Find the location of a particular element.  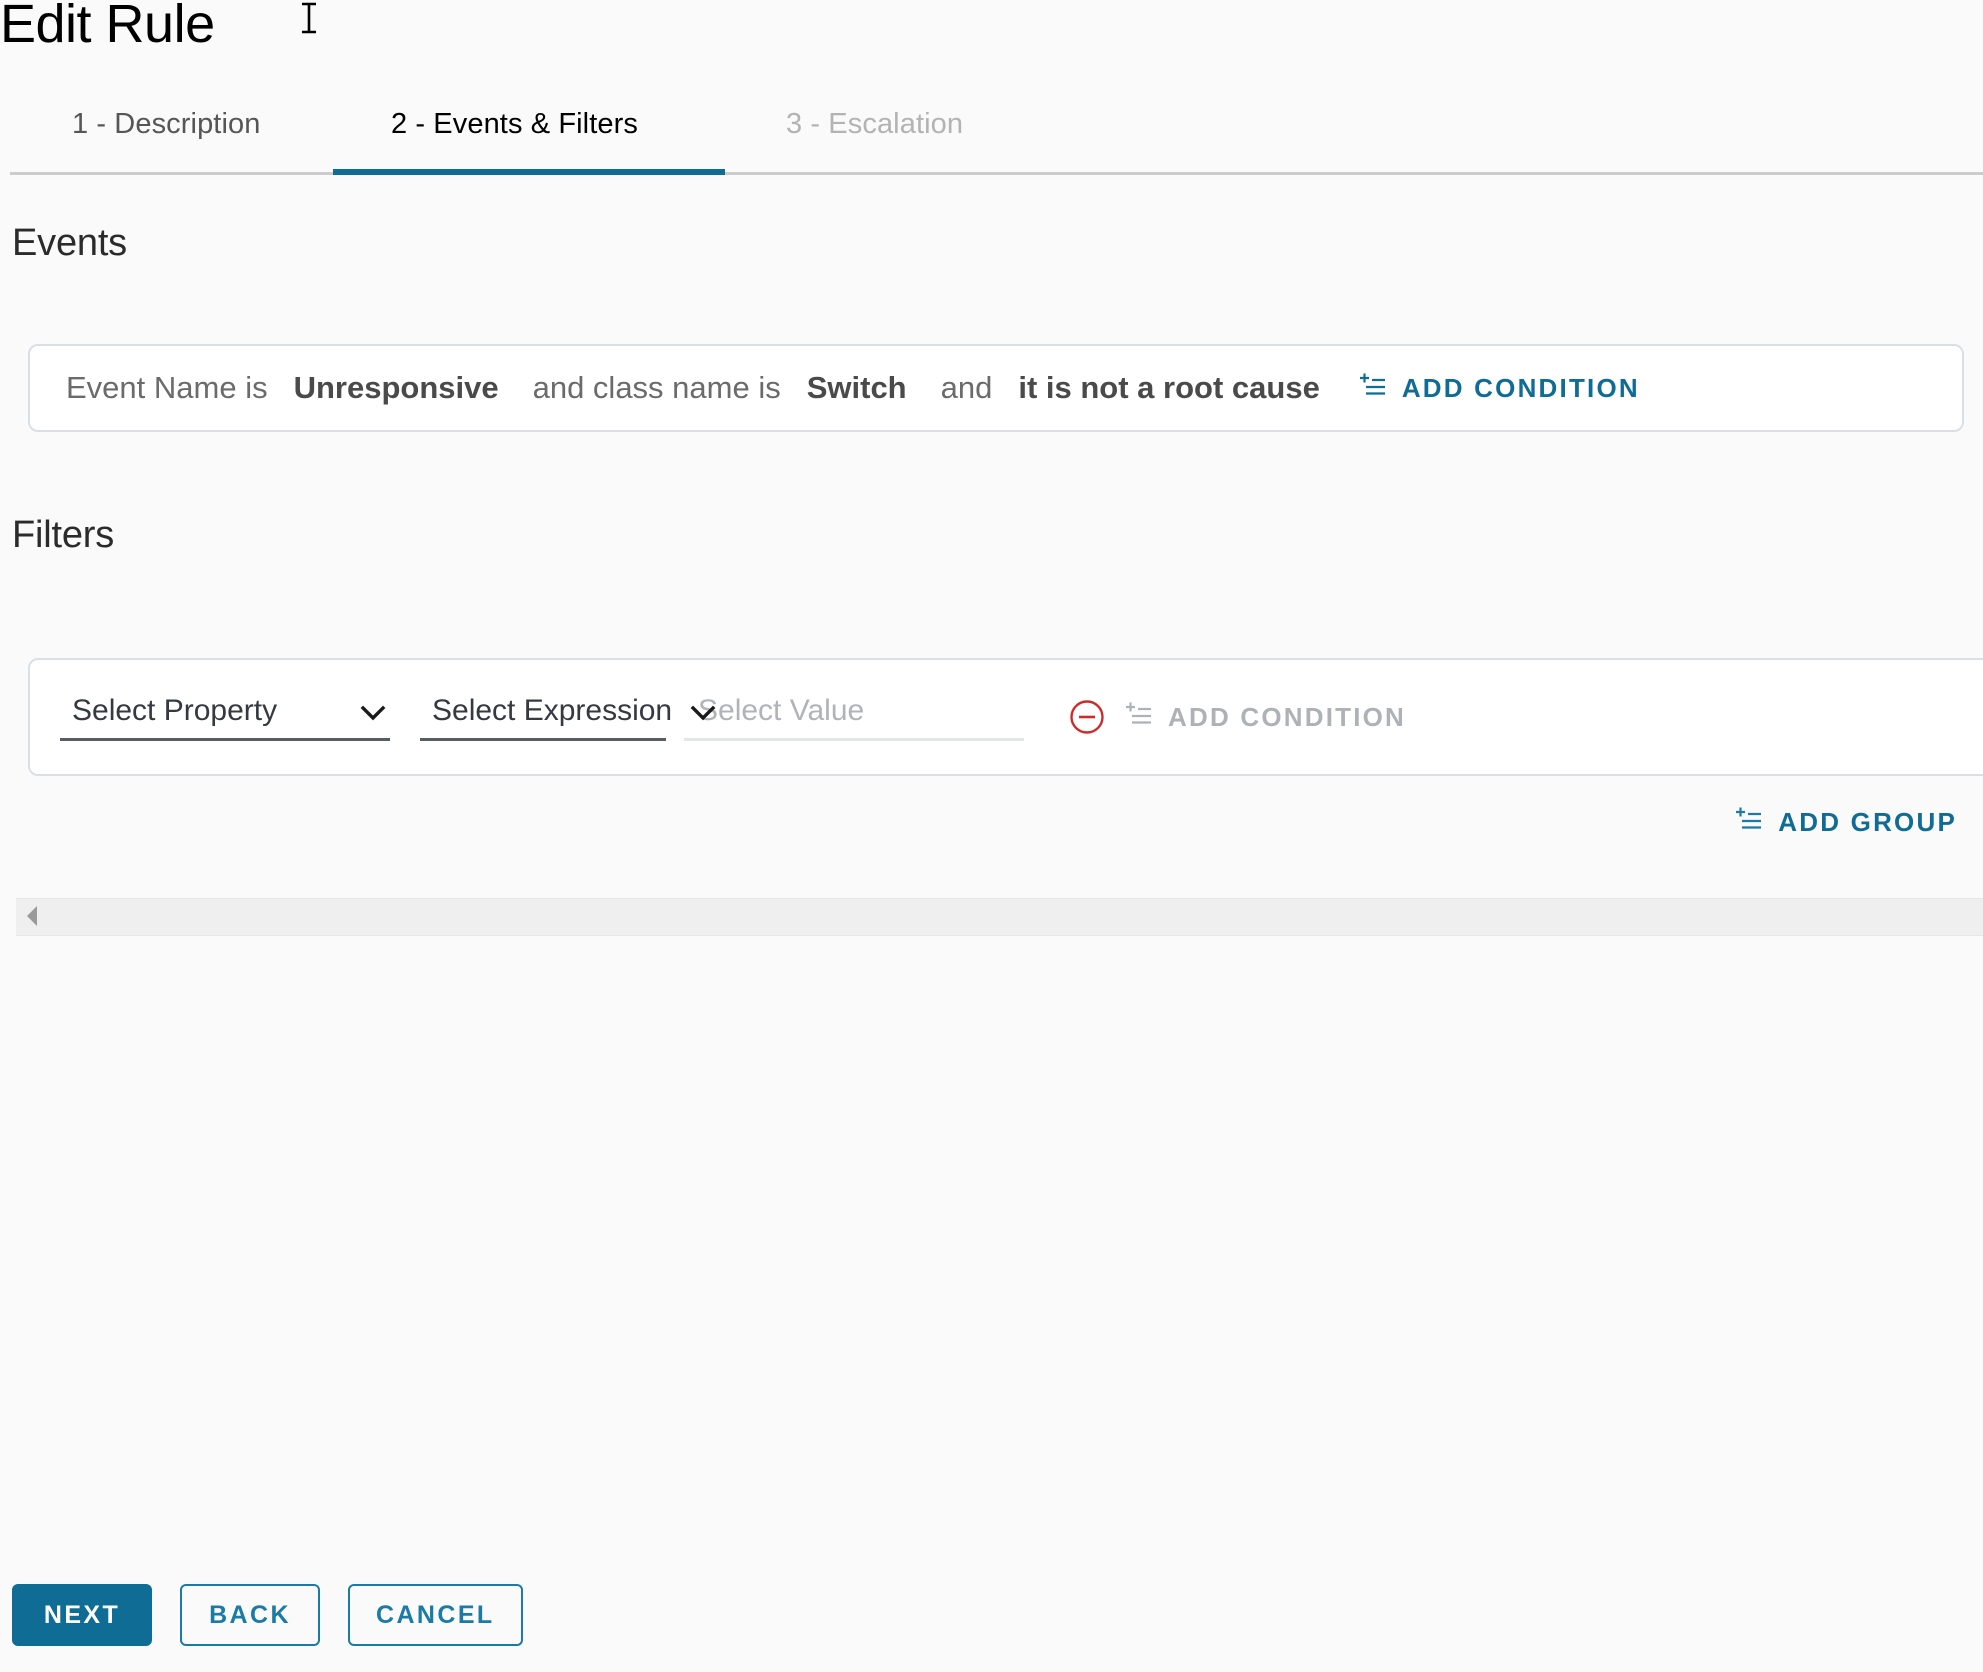

add-group-label: ADD GROUP is located at coordinates (1867, 822).